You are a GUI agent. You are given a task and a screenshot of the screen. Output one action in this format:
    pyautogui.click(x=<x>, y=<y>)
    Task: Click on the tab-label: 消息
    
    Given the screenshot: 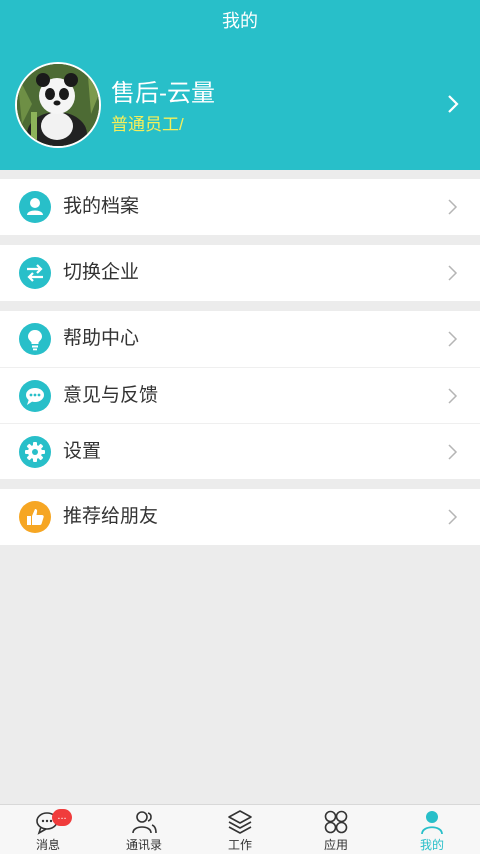 What is the action you would take?
    pyautogui.click(x=47, y=845)
    